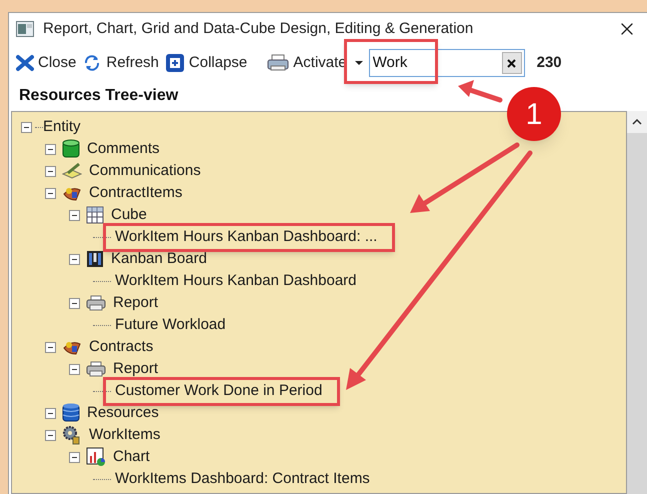 This screenshot has height=494, width=647. Describe the element at coordinates (71, 149) in the screenshot. I see `cylinder-icon` at that location.